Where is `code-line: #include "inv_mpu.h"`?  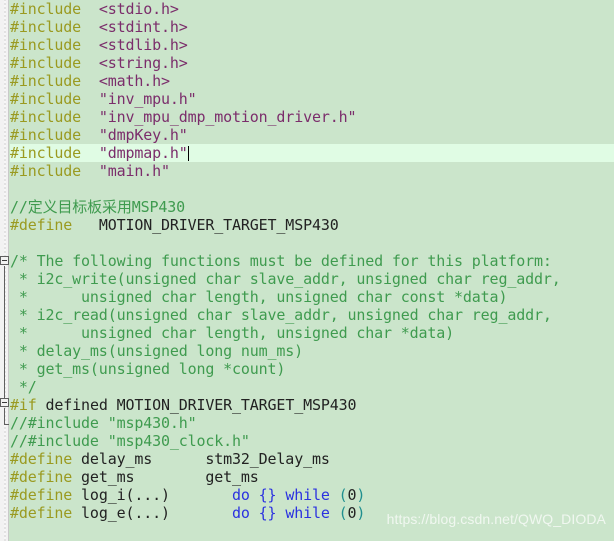
code-line: #include "inv_mpu.h" is located at coordinates (312, 99).